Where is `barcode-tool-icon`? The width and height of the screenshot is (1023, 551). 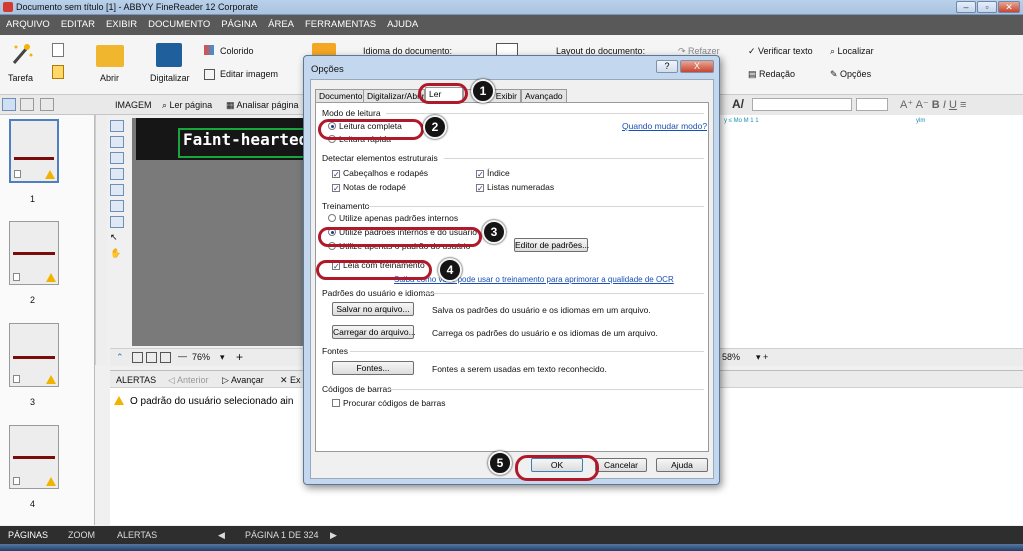
barcode-tool-icon is located at coordinates (117, 174).